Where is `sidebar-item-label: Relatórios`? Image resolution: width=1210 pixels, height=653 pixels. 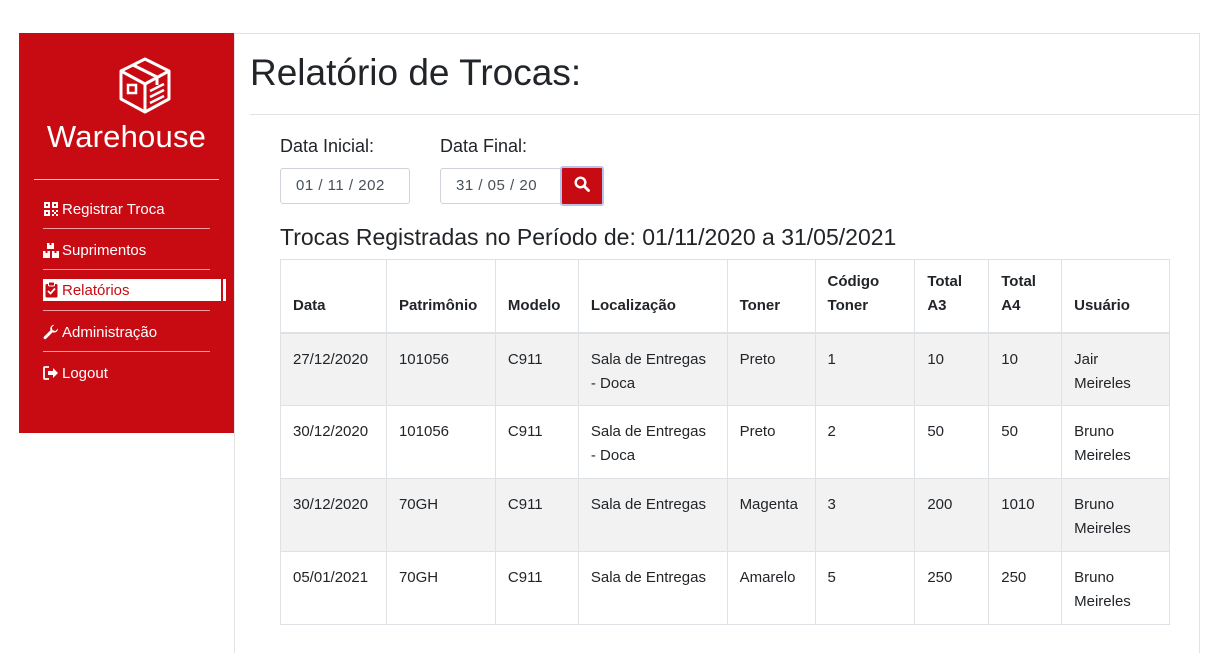 sidebar-item-label: Relatórios is located at coordinates (96, 290).